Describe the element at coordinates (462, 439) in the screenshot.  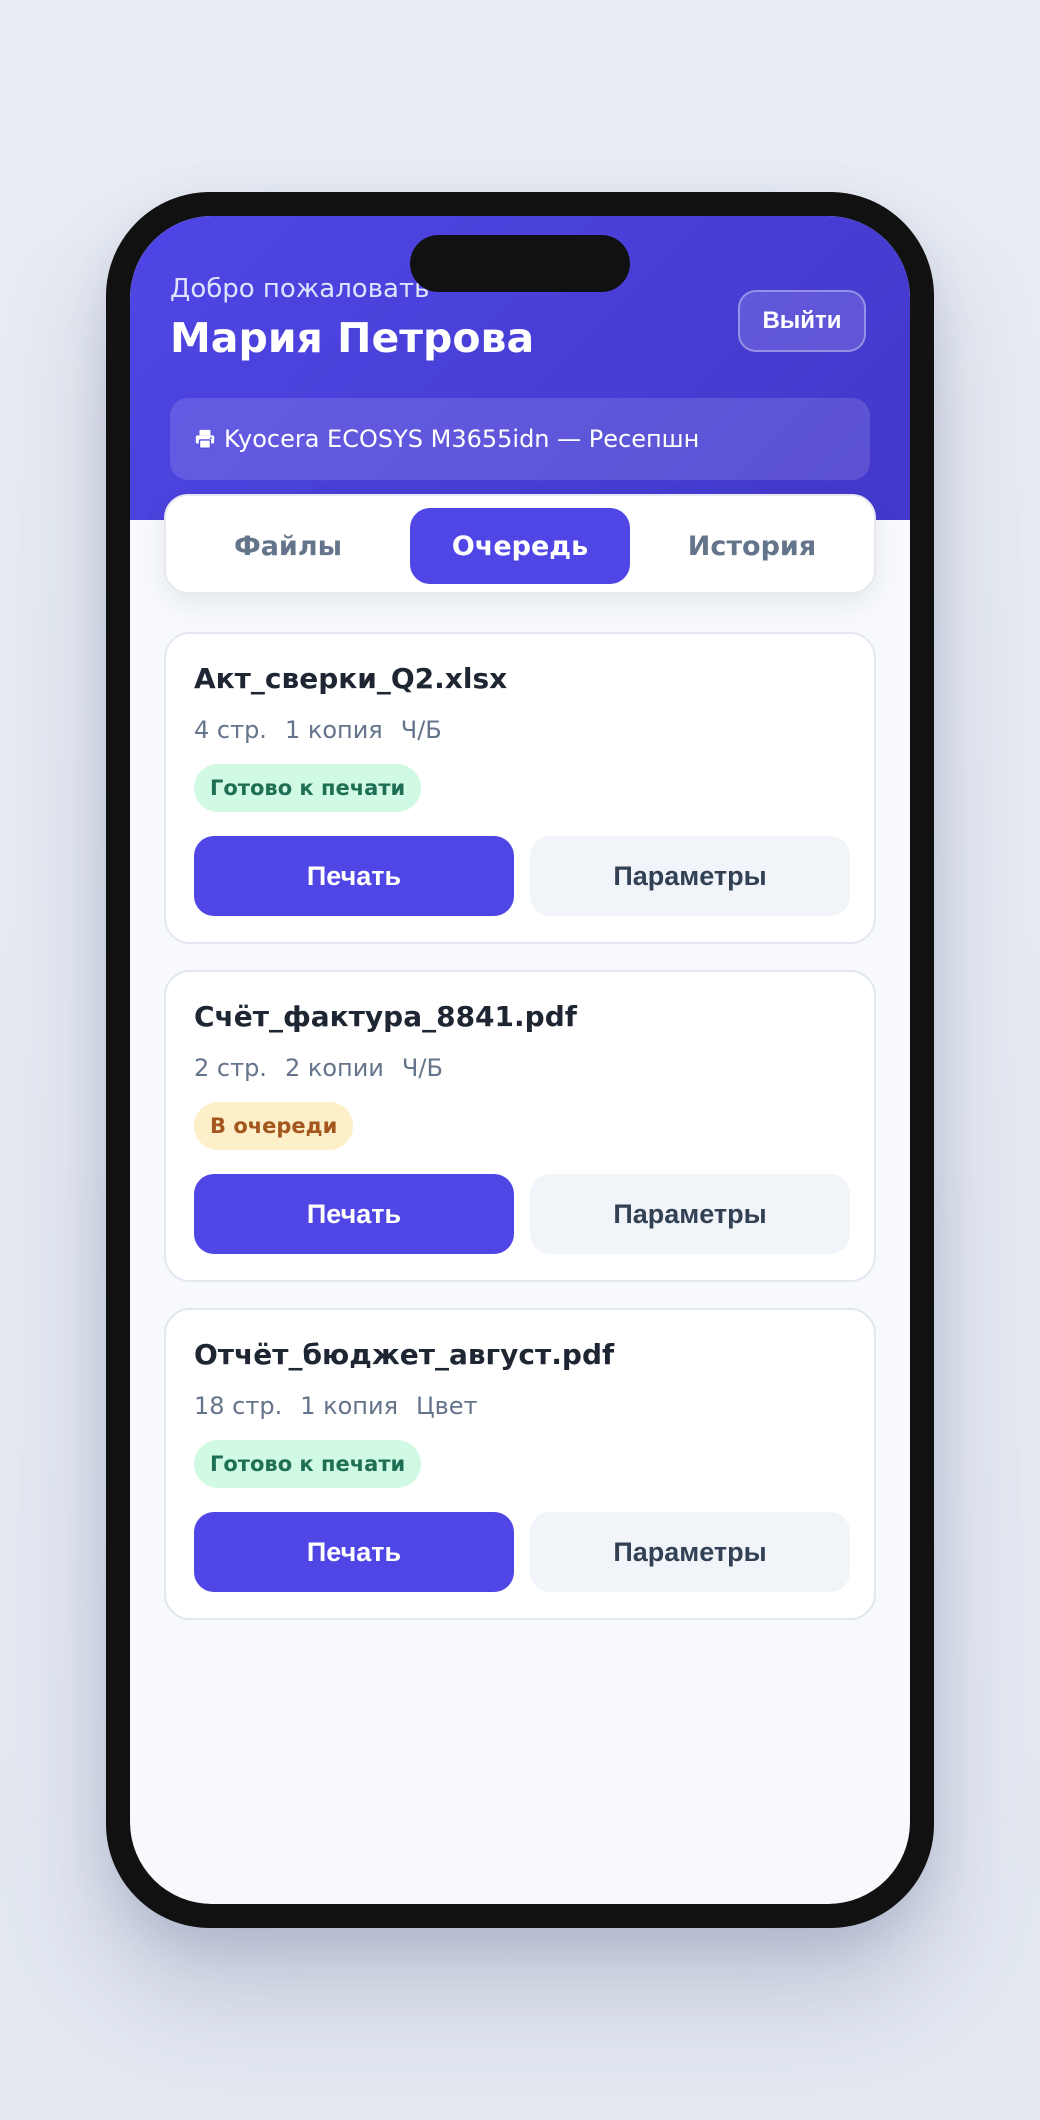
I see `printer-name: Kyocera ECOSYS M3655idn — Ресепшн` at that location.